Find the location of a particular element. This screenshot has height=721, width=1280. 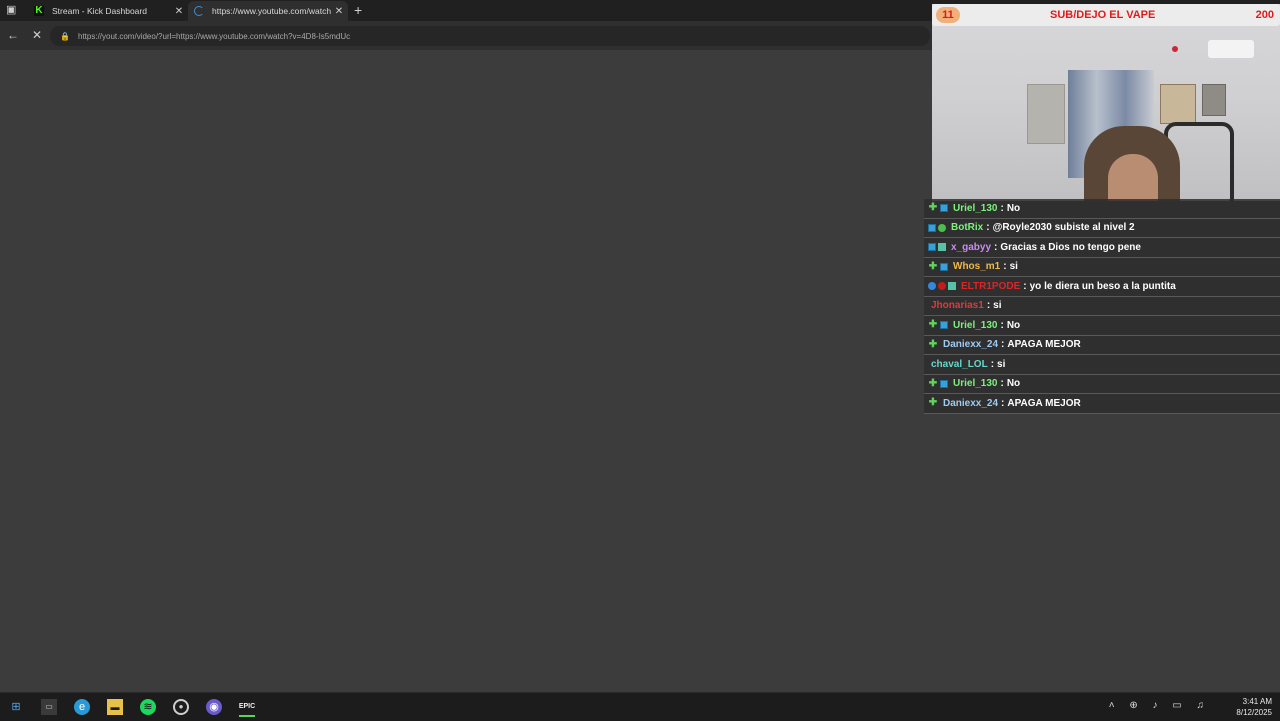

address-bar: 🔒 is located at coordinates (490, 36).